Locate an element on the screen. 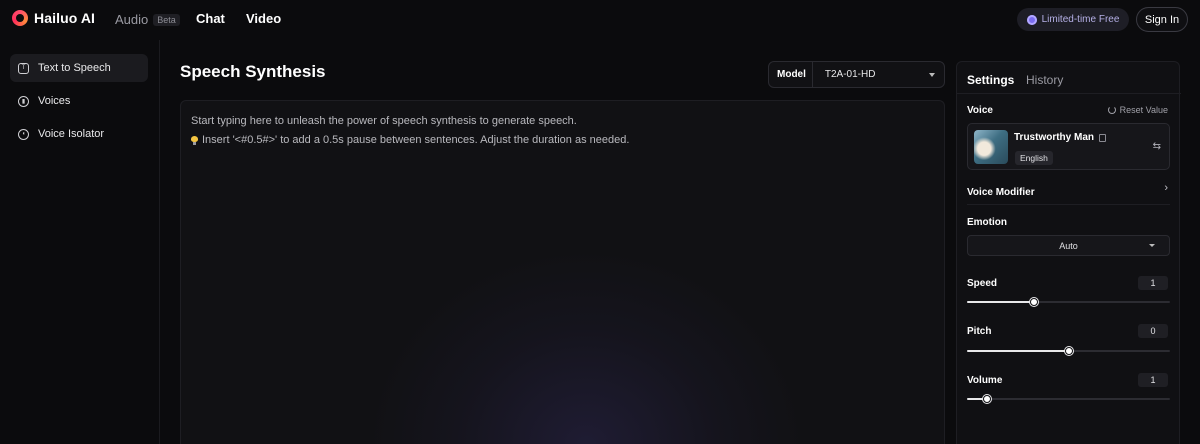  pitch-slider-thumb is located at coordinates (1068, 351).